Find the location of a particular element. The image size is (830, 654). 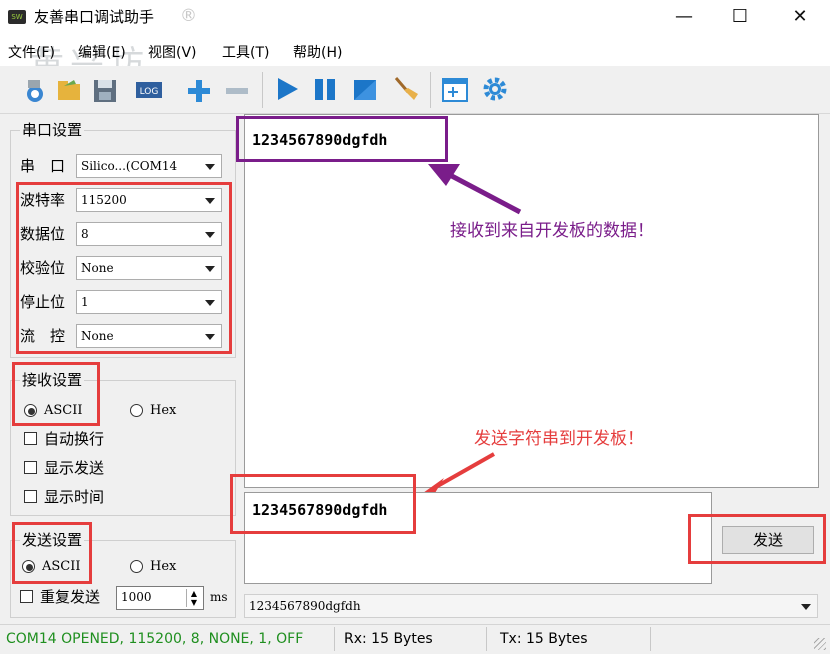

history-value: 1234567890dgfdh is located at coordinates (305, 606).